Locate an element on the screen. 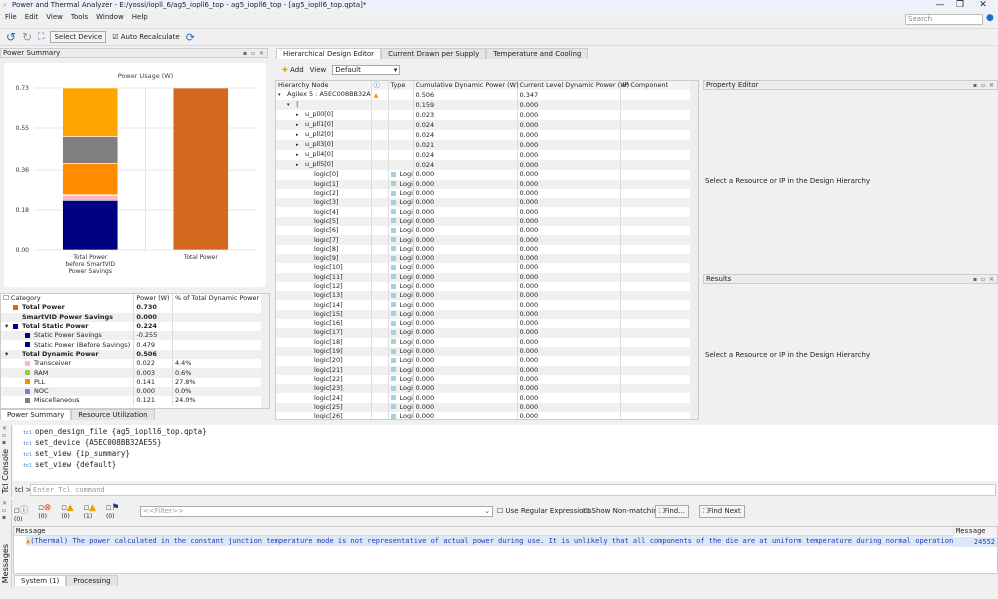 This screenshot has width=998, height=599. find-next-button: ⛶Find Next is located at coordinates (722, 511).